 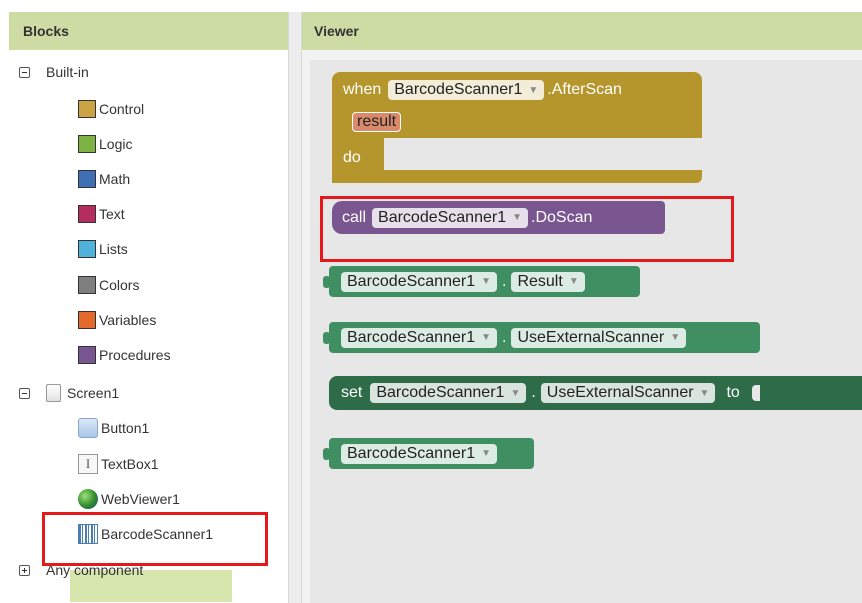 I want to click on drawer-control-label: Control, so click(x=122, y=109).